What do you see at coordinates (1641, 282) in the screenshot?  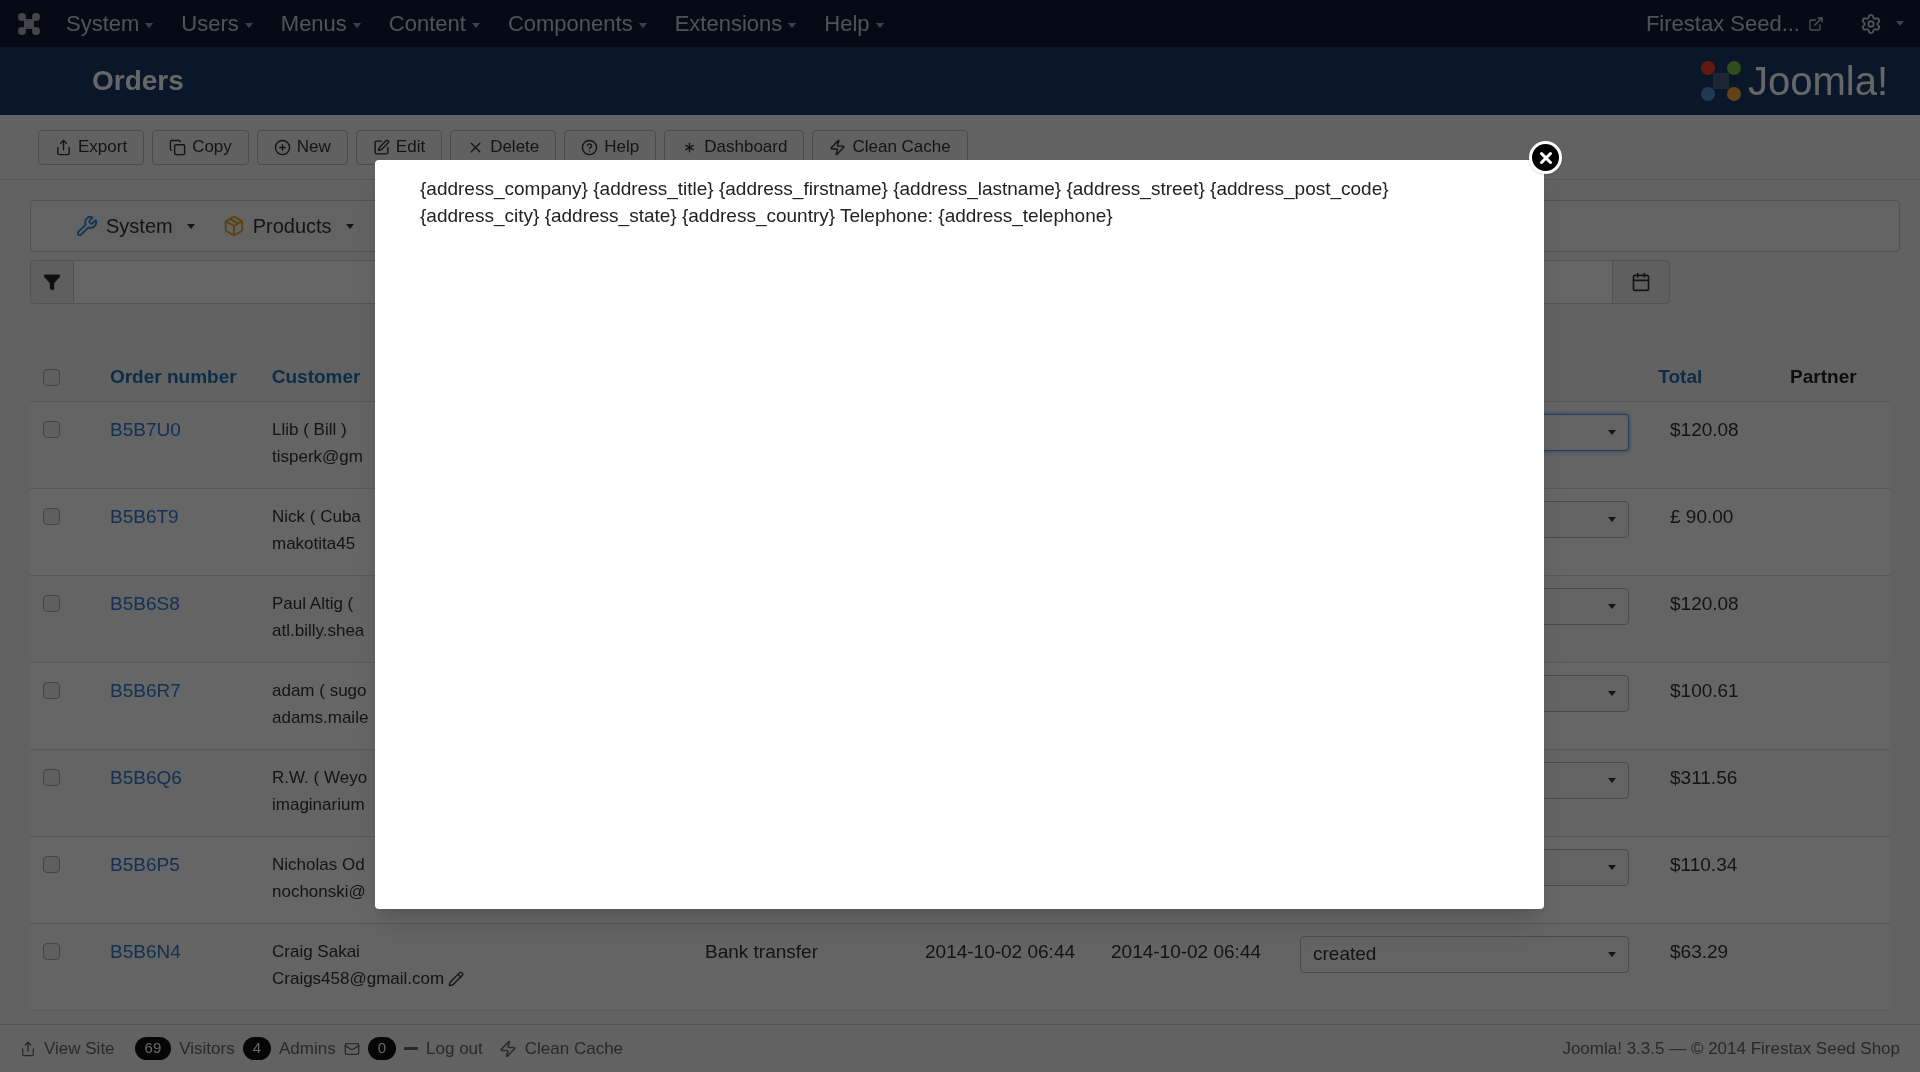 I see `calendar-button` at bounding box center [1641, 282].